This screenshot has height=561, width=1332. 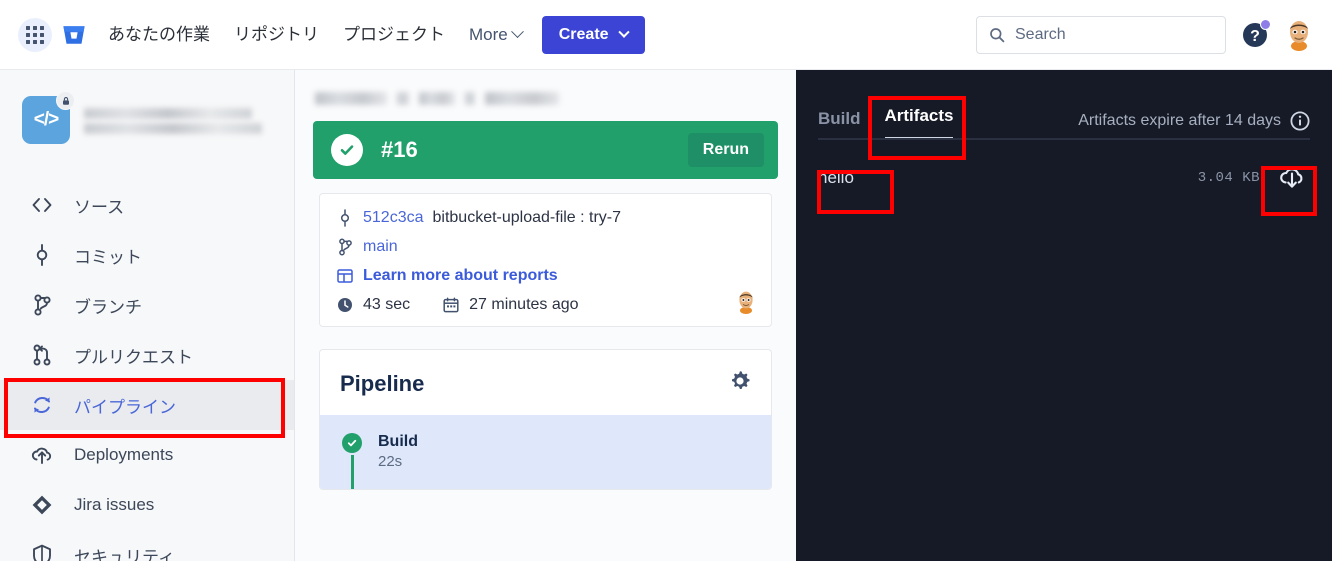 I want to click on pipeline-step-connector, so click(x=352, y=472).